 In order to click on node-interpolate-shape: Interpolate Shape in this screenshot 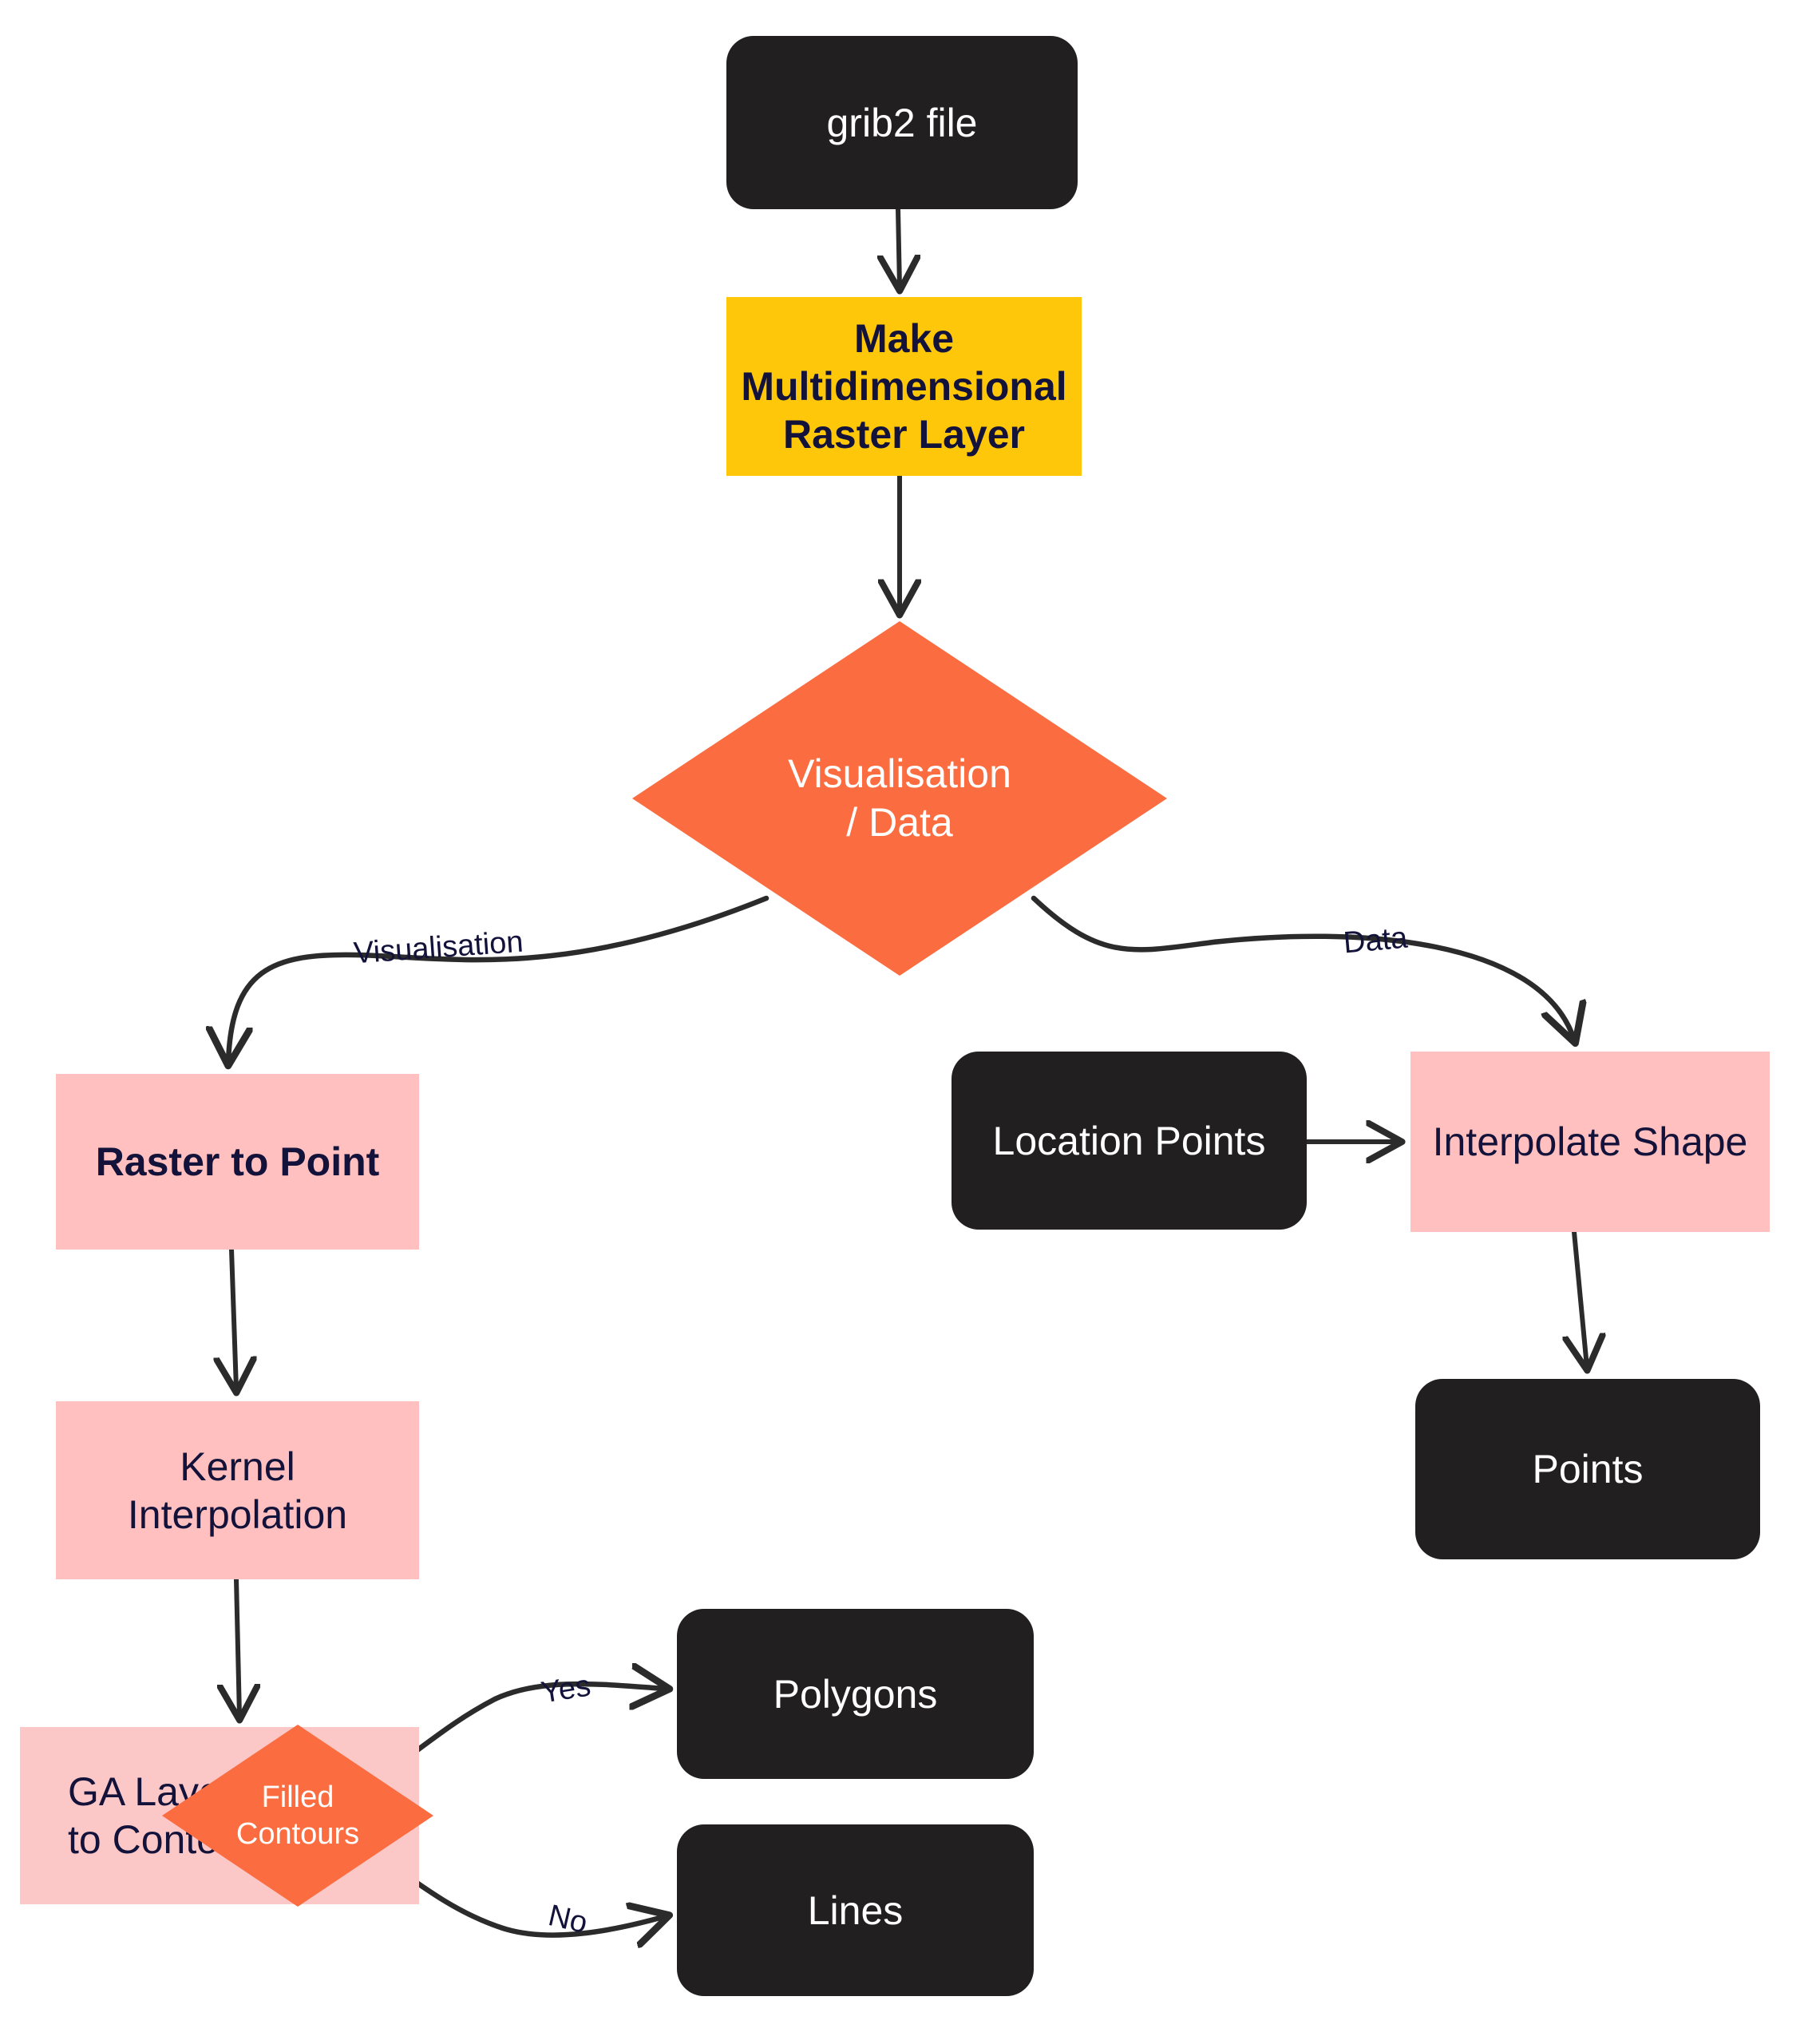, I will do `click(1590, 1142)`.